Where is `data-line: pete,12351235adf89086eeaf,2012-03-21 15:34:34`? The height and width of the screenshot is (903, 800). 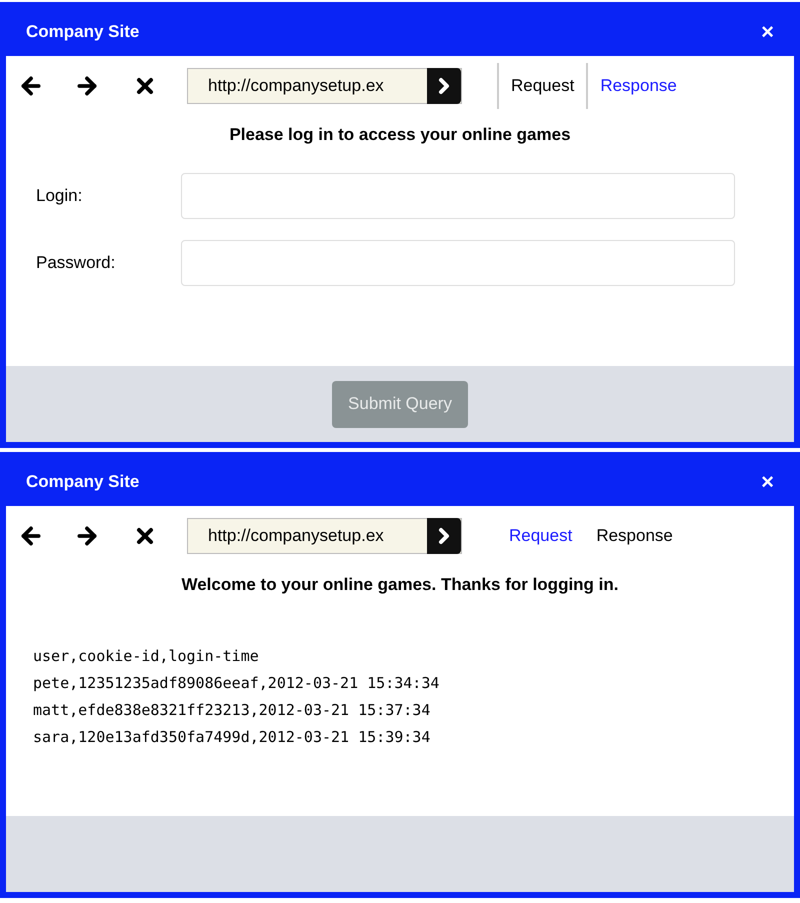
data-line: pete,12351235adf89086eeaf,2012-03-21 15:34:34 is located at coordinates (236, 683).